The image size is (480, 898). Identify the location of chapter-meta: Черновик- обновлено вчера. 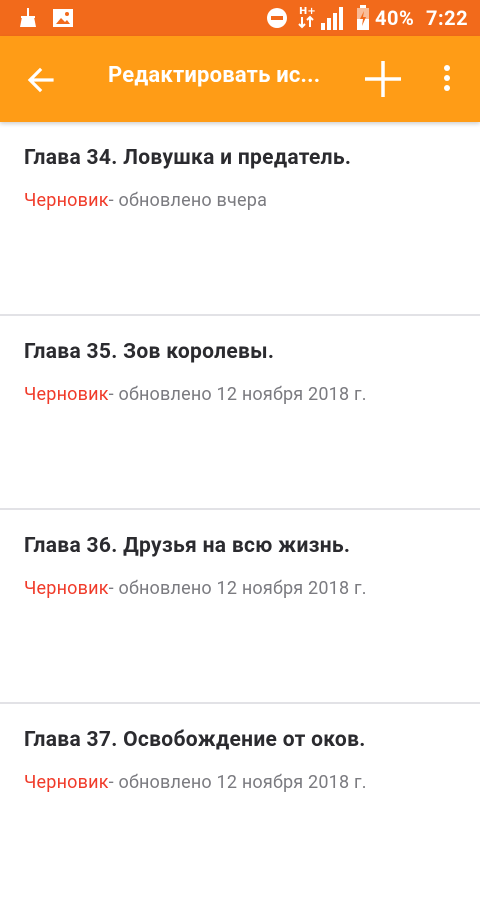
(145, 200).